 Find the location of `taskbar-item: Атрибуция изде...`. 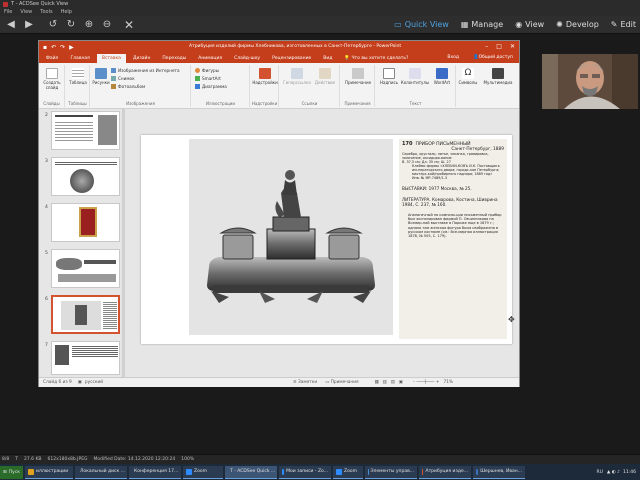

taskbar-item: Атрибуция изде... is located at coordinates (445, 472).